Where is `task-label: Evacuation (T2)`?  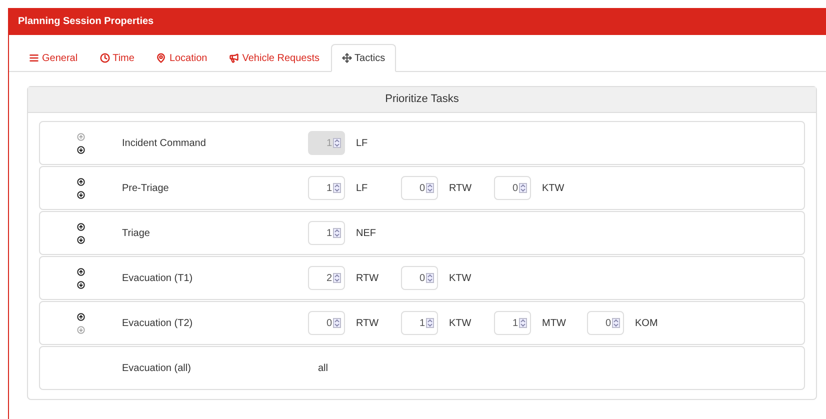 task-label: Evacuation (T2) is located at coordinates (158, 323).